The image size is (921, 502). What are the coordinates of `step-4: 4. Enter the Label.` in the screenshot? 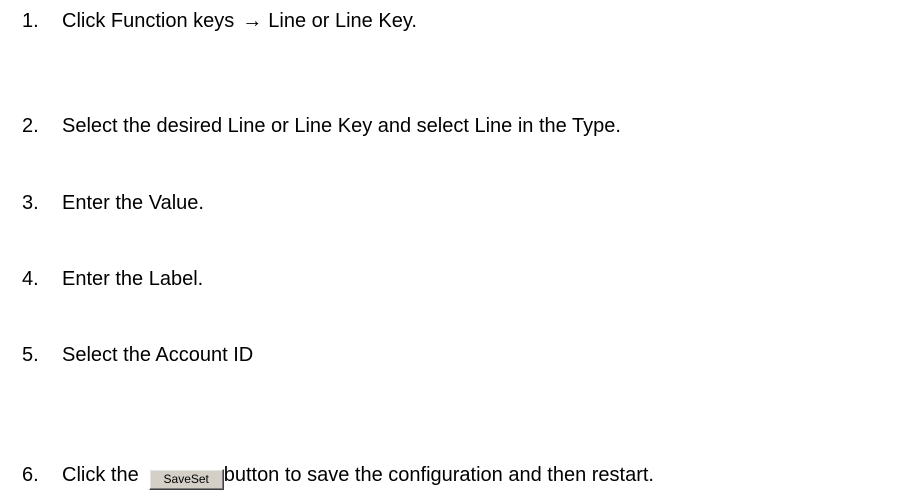 It's located at (112, 279).